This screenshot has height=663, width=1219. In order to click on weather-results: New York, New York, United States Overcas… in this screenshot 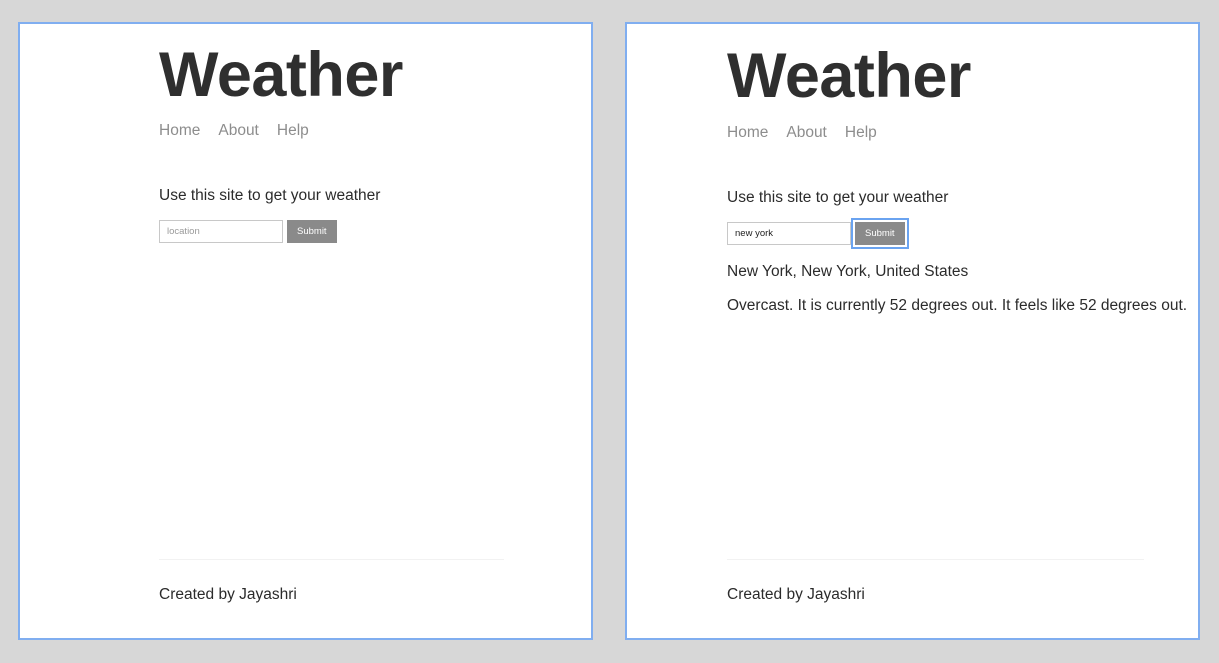, I will do `click(962, 280)`.